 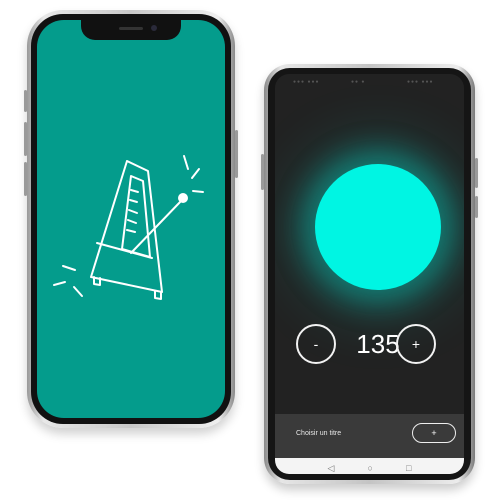 What do you see at coordinates (420, 82) in the screenshot?
I see `status-right-icons: ●●● ●●●` at bounding box center [420, 82].